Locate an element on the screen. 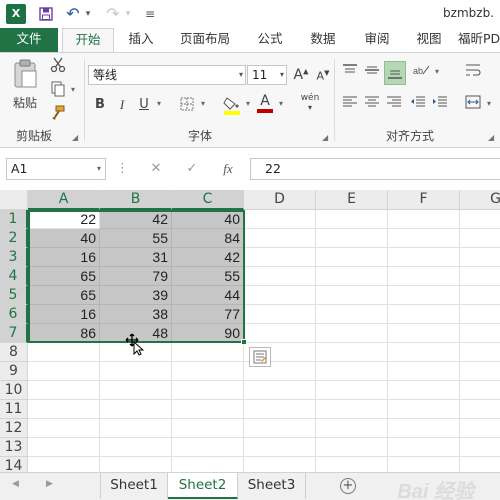  cell-e9 is located at coordinates (352, 371).